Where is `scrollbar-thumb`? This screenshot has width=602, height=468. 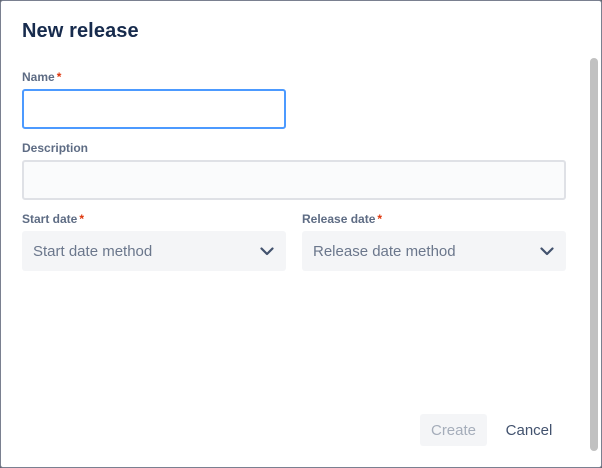 scrollbar-thumb is located at coordinates (594, 254).